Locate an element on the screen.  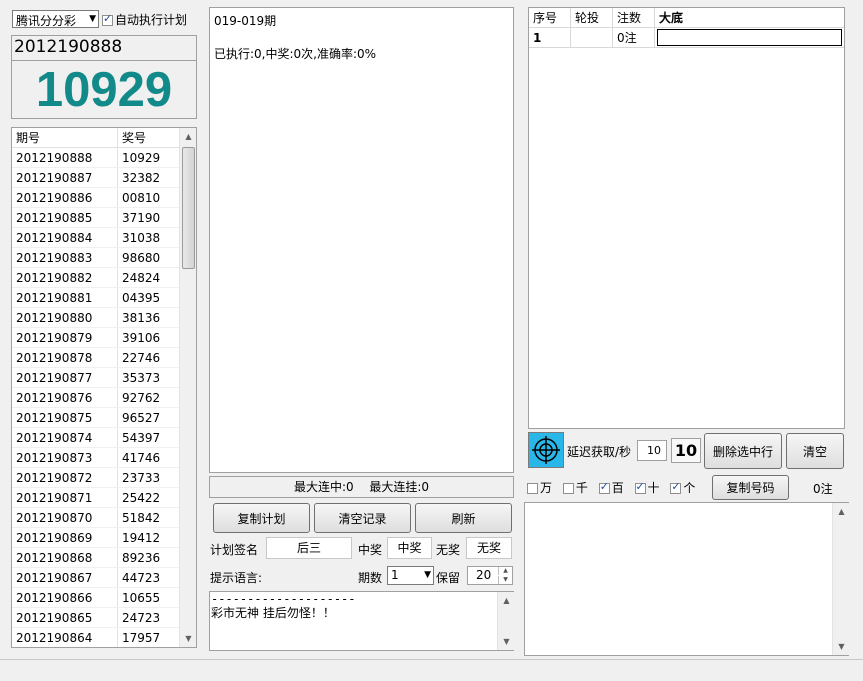
history-number-cell: 31038 is located at coordinates (148, 237).